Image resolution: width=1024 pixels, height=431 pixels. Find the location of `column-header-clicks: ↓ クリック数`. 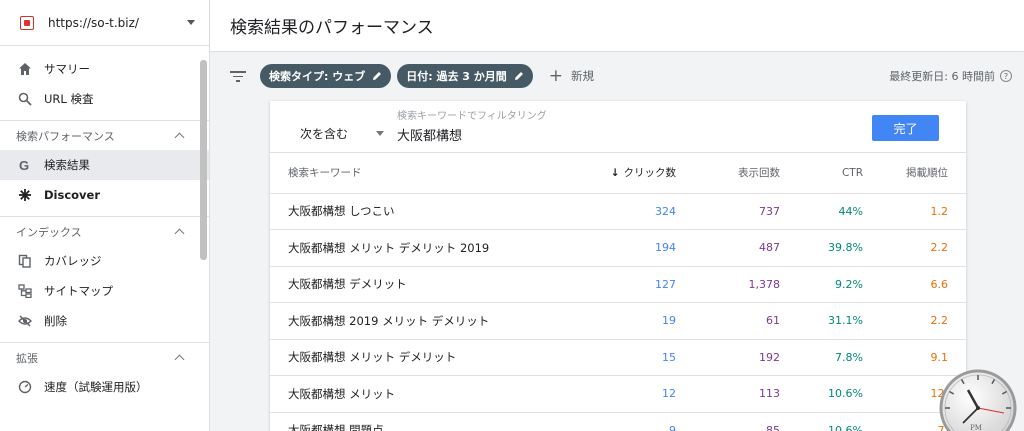

column-header-clicks: ↓ クリック数 is located at coordinates (630, 173).